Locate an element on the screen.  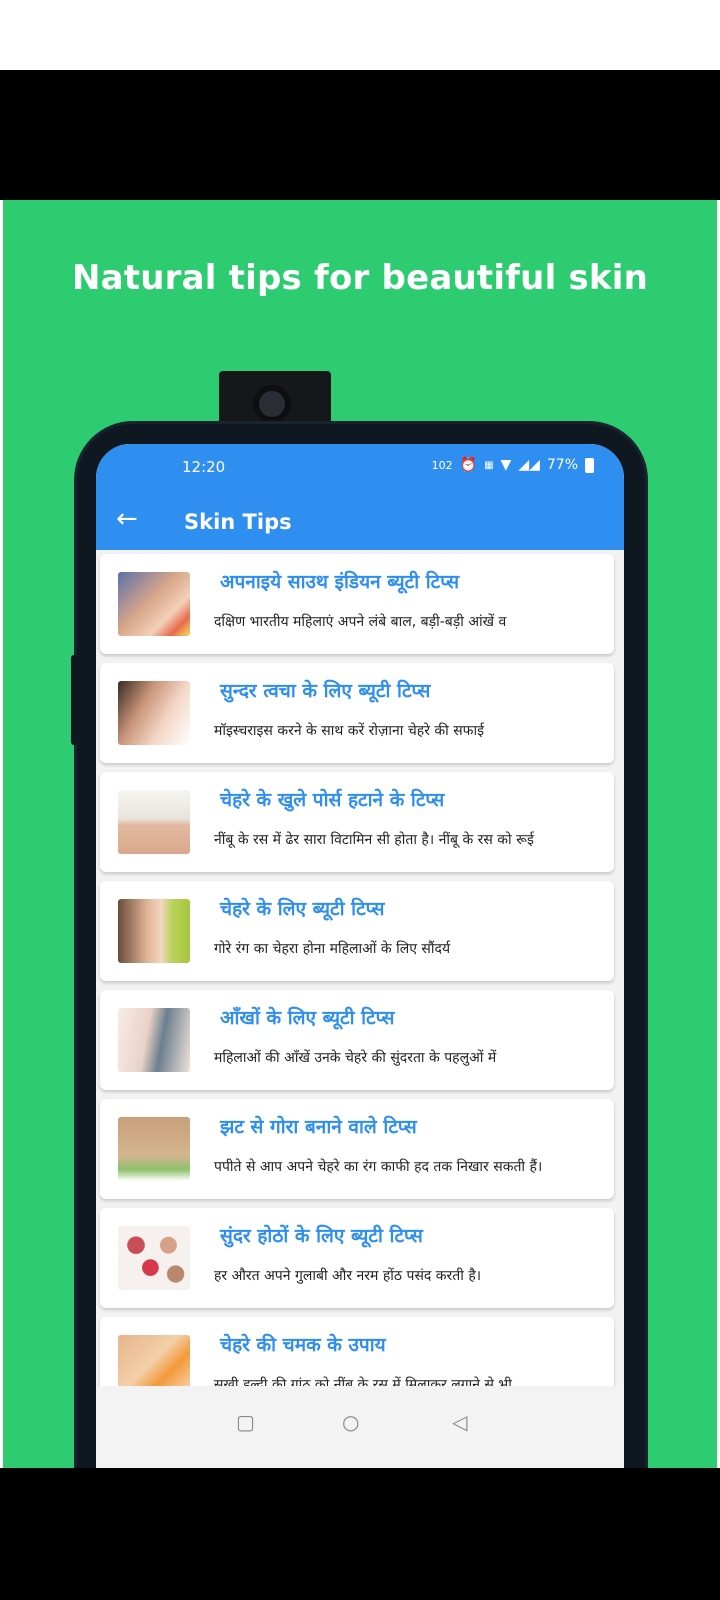
tip-title-1: अपनाइये साउथ इंडियन ब्यूटी टिप्स is located at coordinates (340, 582).